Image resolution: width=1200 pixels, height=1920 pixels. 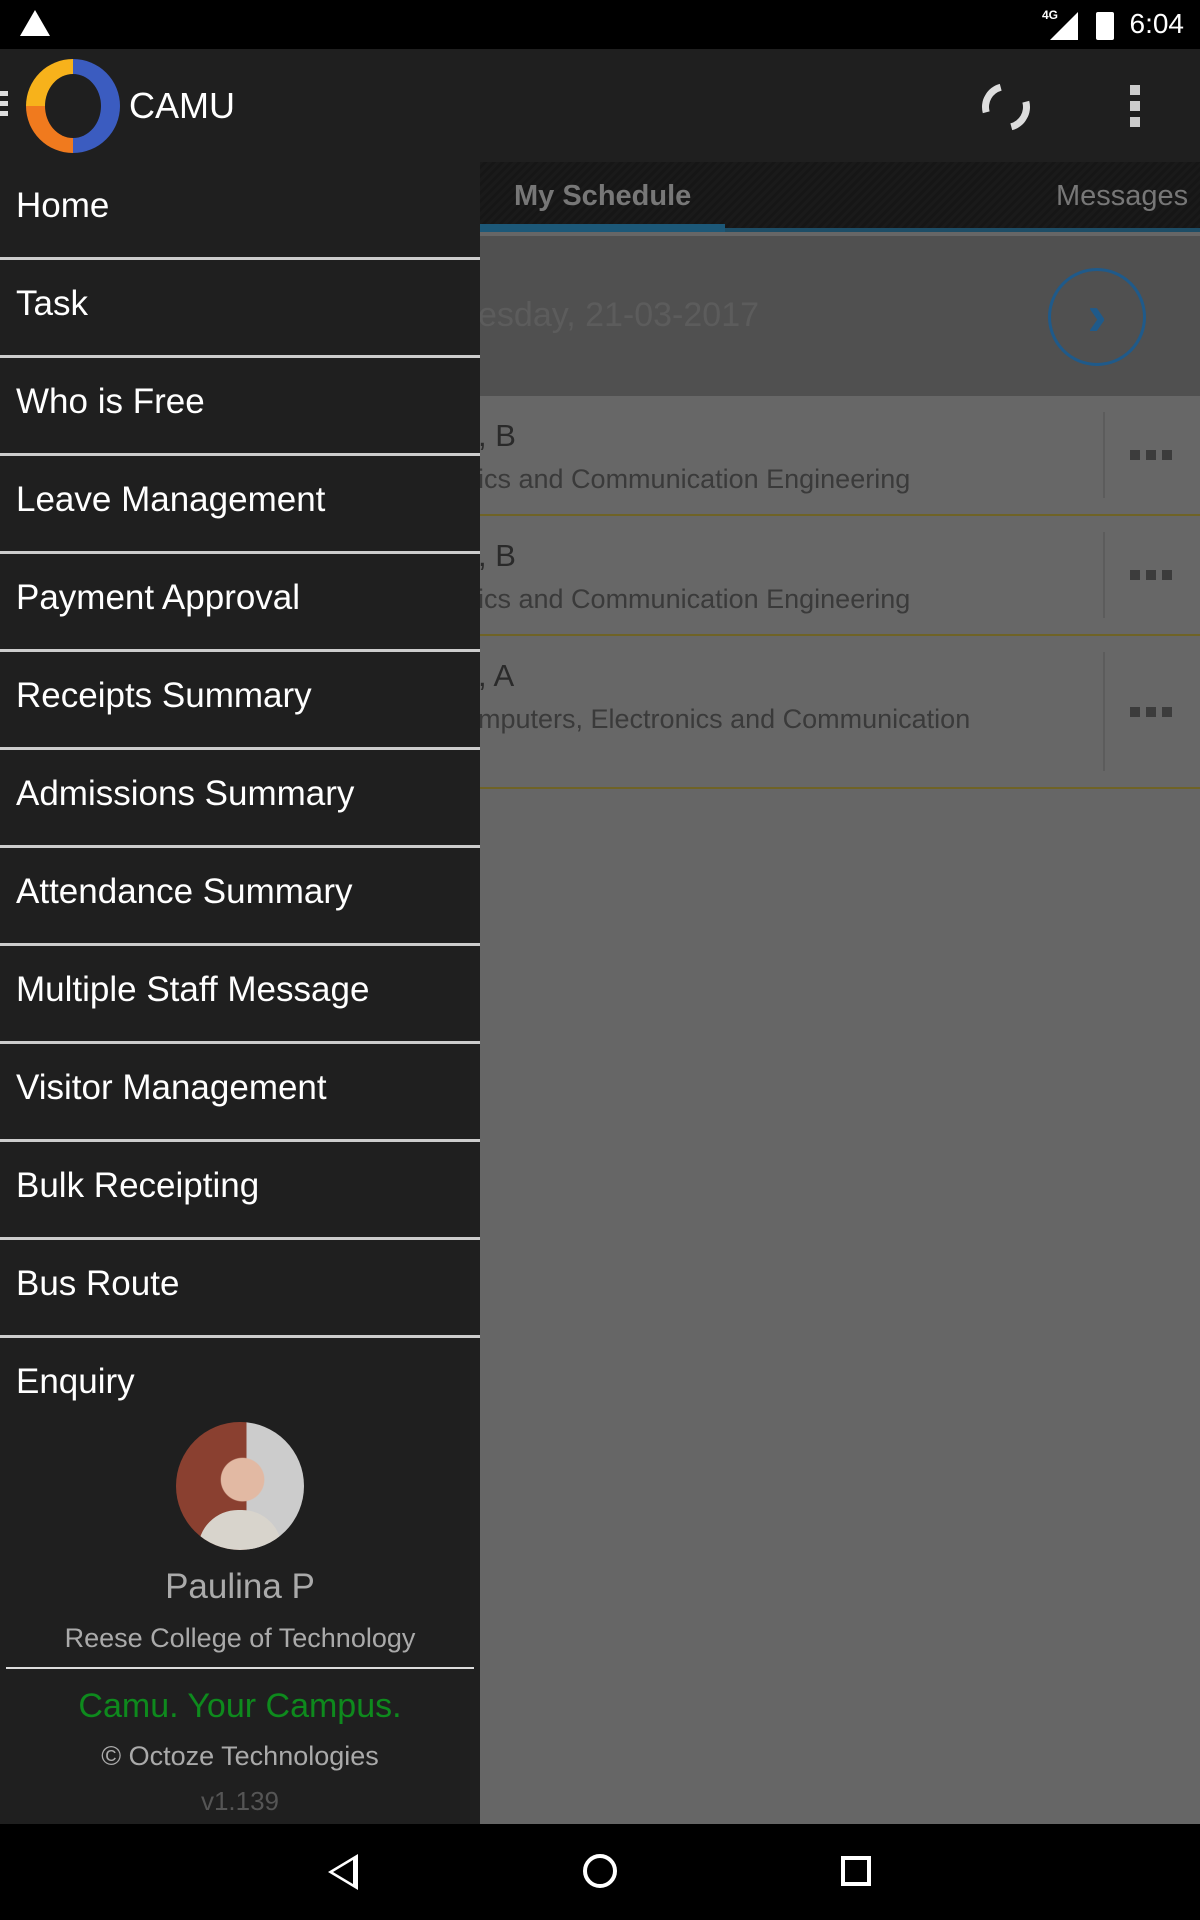 What do you see at coordinates (619, 315) in the screenshot?
I see `schedule-date: esday, 21-03-2017` at bounding box center [619, 315].